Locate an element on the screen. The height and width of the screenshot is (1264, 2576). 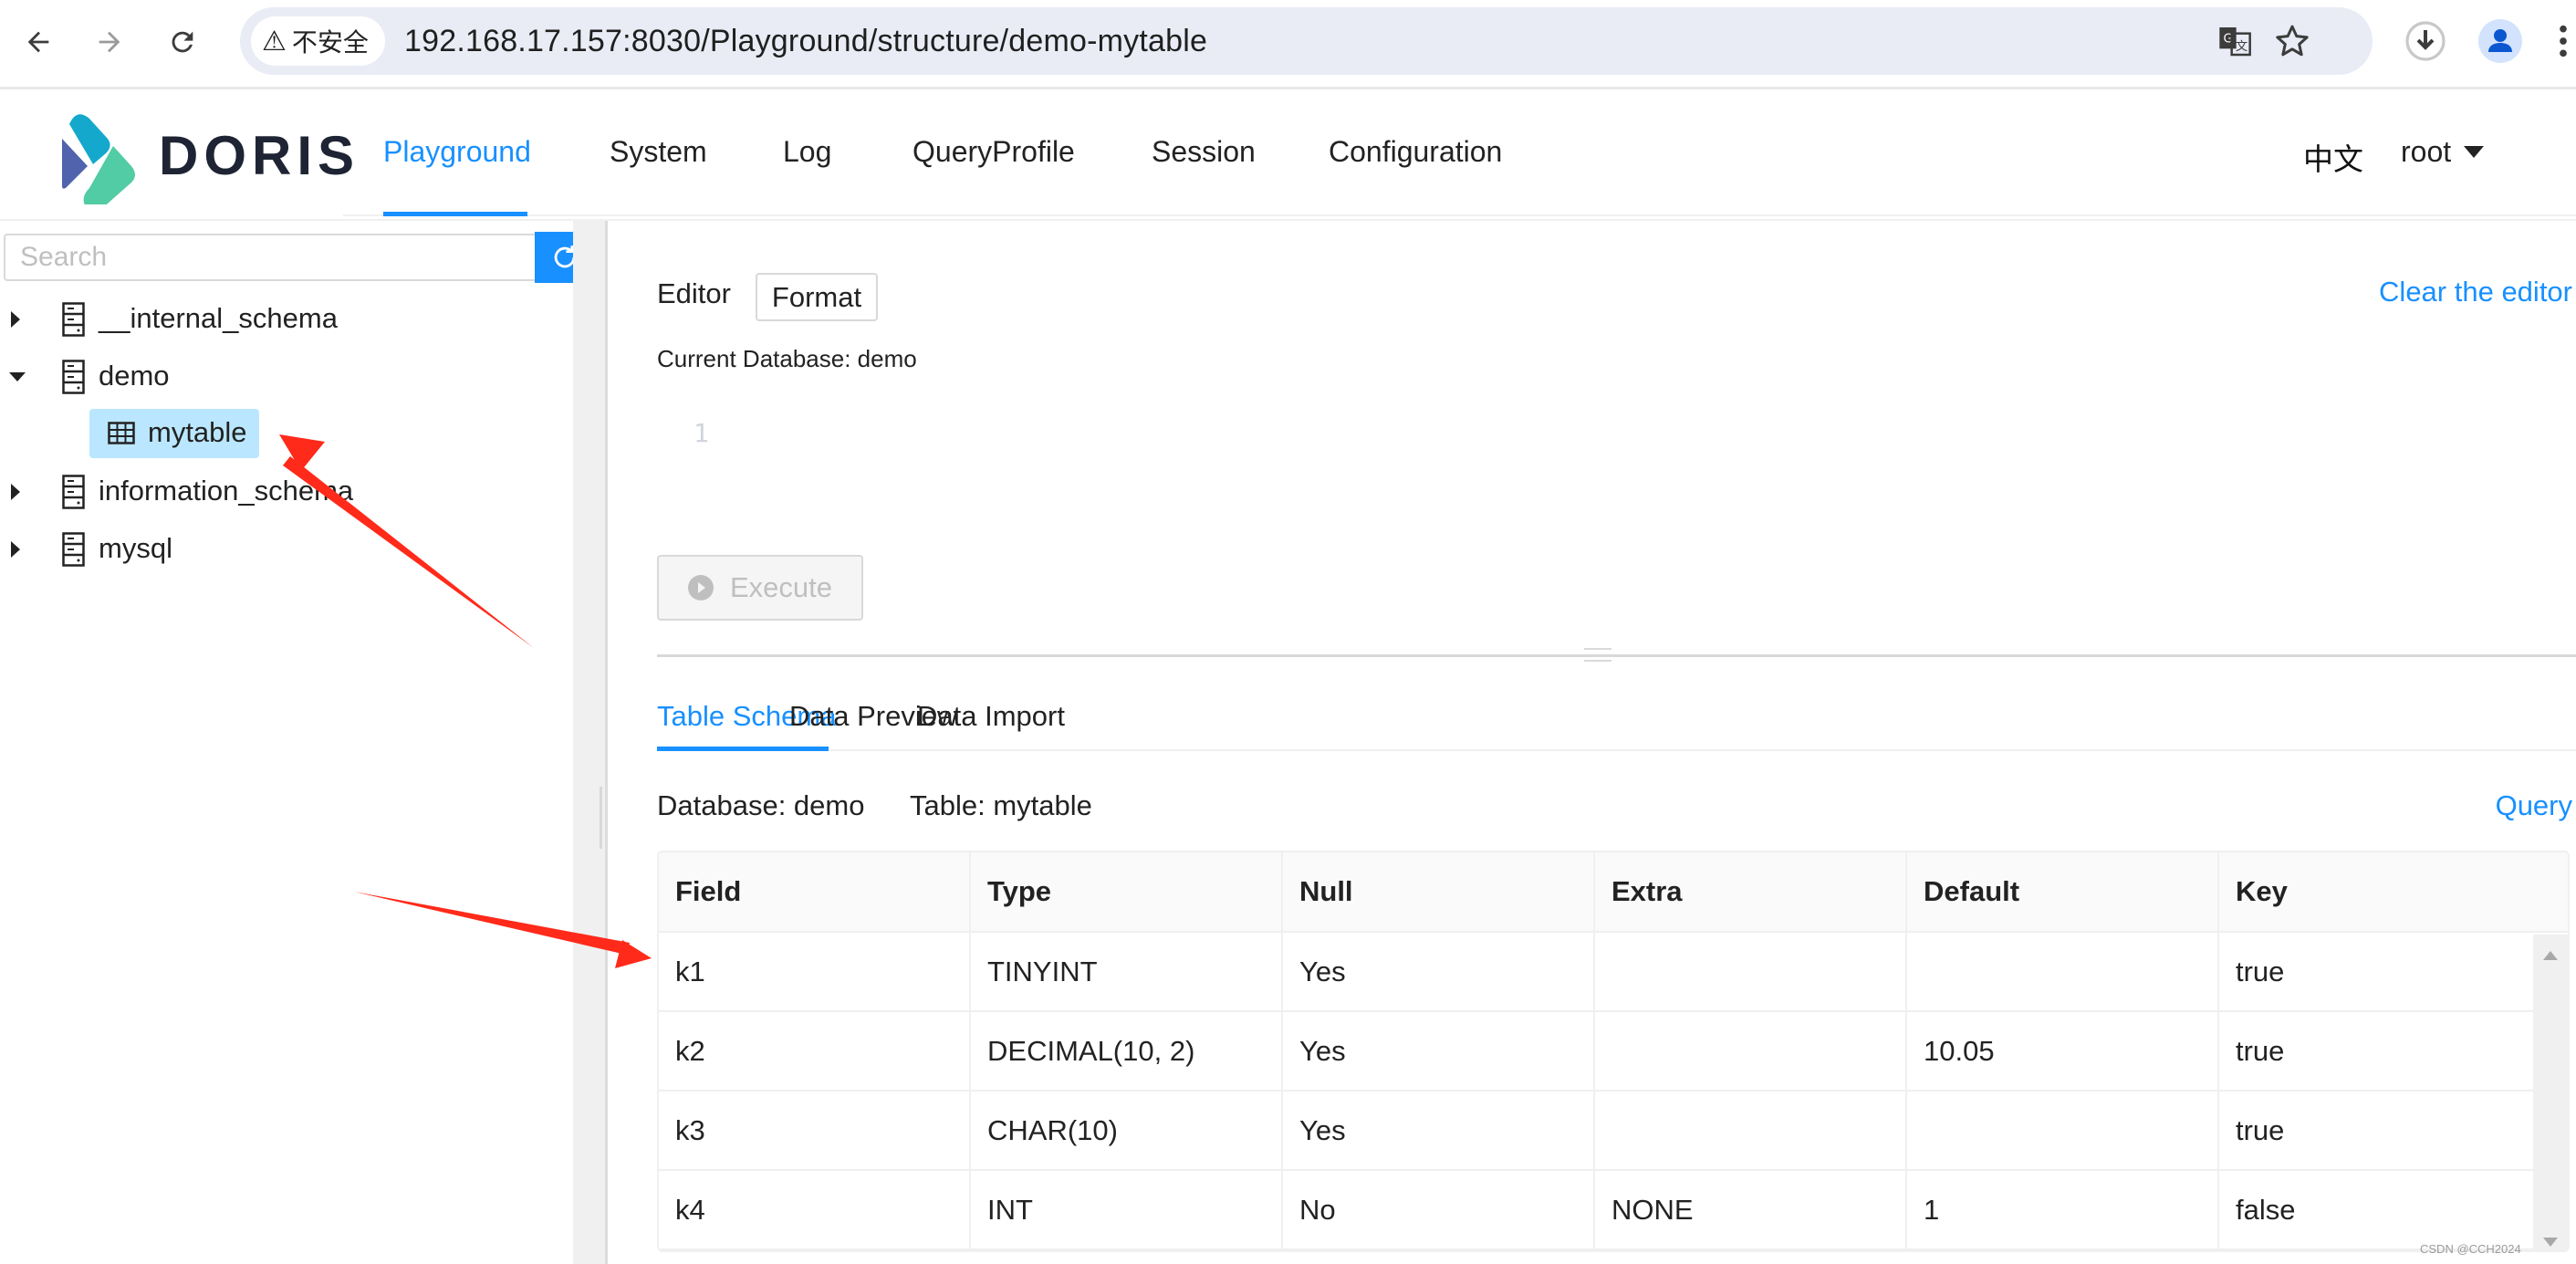
active-tab-indicator is located at coordinates (743, 749).